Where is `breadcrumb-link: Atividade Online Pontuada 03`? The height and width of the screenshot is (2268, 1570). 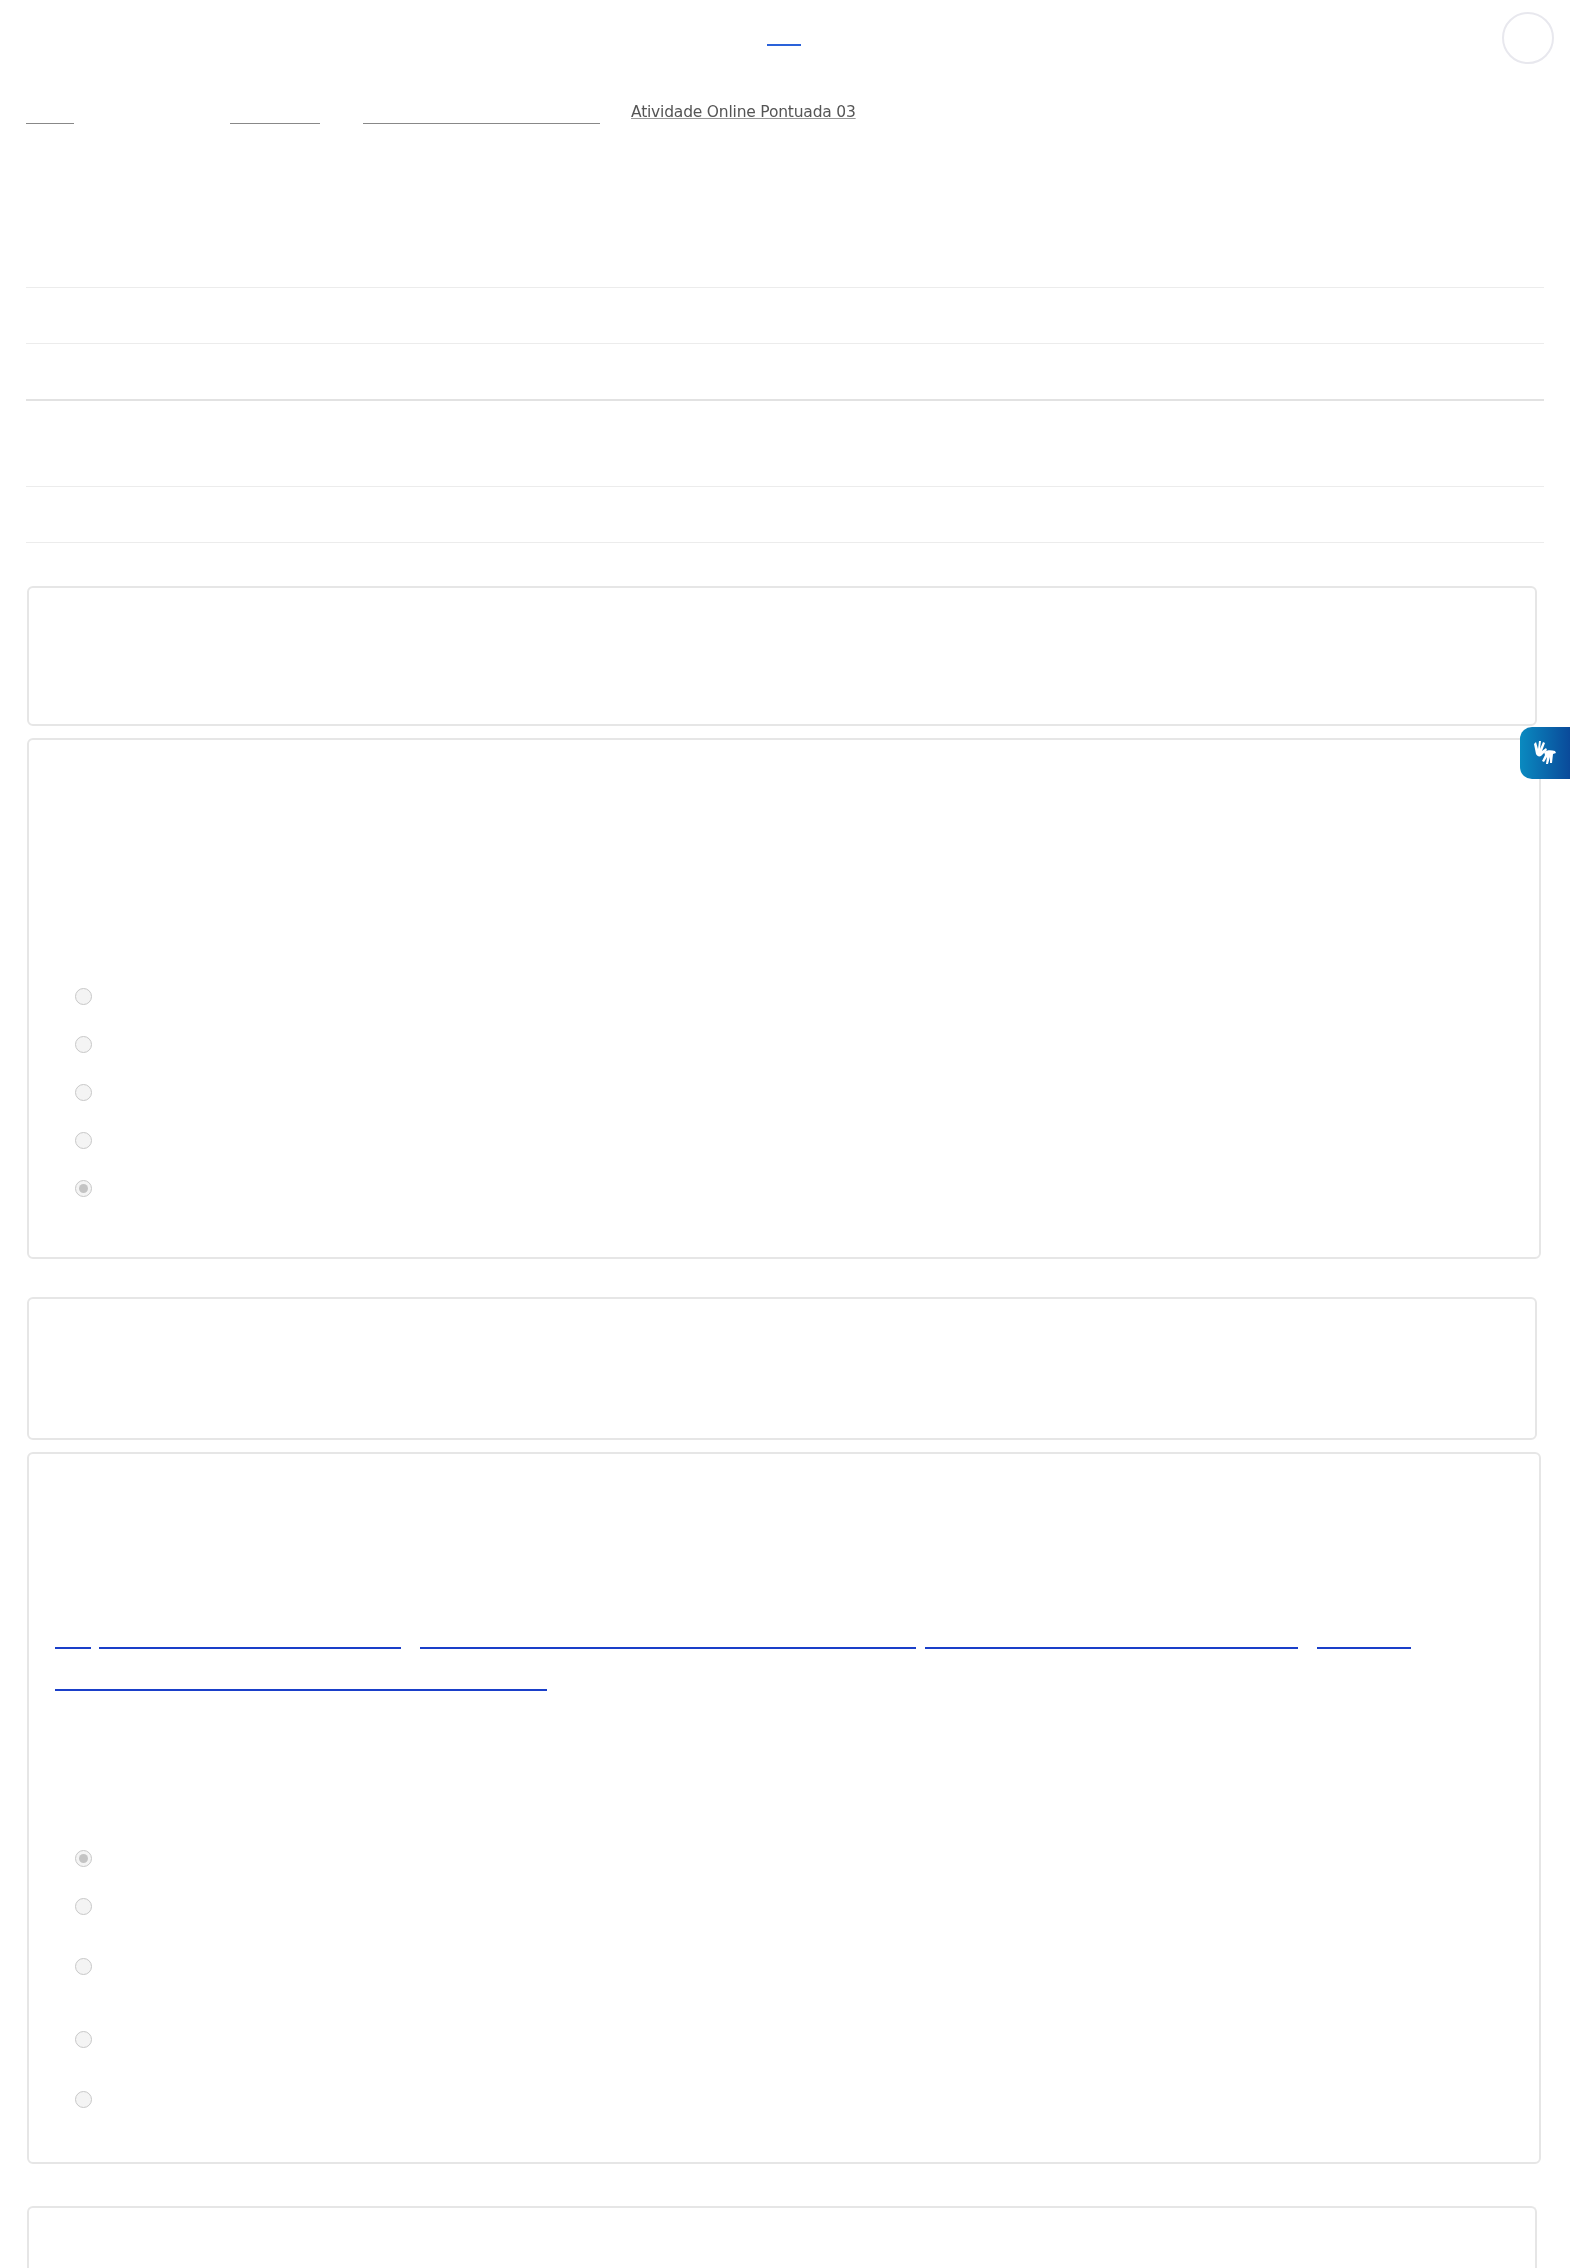 breadcrumb-link: Atividade Online Pontuada 03 is located at coordinates (743, 112).